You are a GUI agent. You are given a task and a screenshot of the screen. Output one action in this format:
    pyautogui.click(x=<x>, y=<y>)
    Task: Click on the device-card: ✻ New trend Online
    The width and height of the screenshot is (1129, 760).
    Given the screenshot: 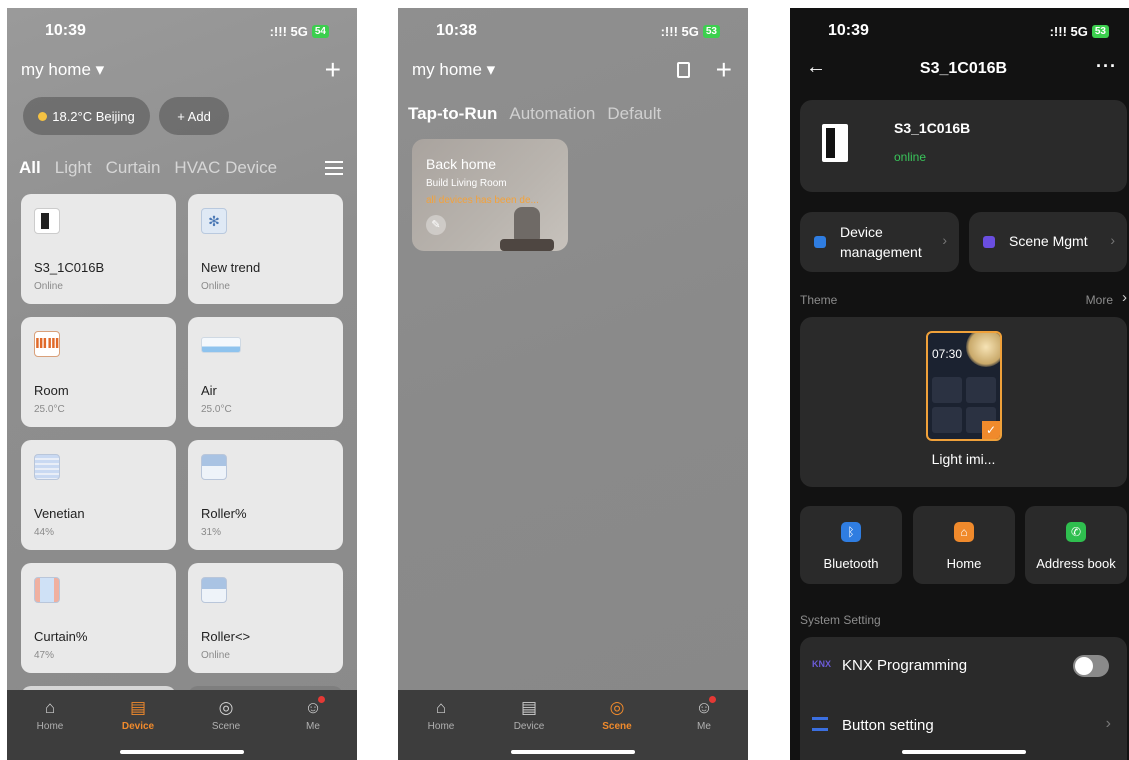 What is the action you would take?
    pyautogui.click(x=265, y=249)
    